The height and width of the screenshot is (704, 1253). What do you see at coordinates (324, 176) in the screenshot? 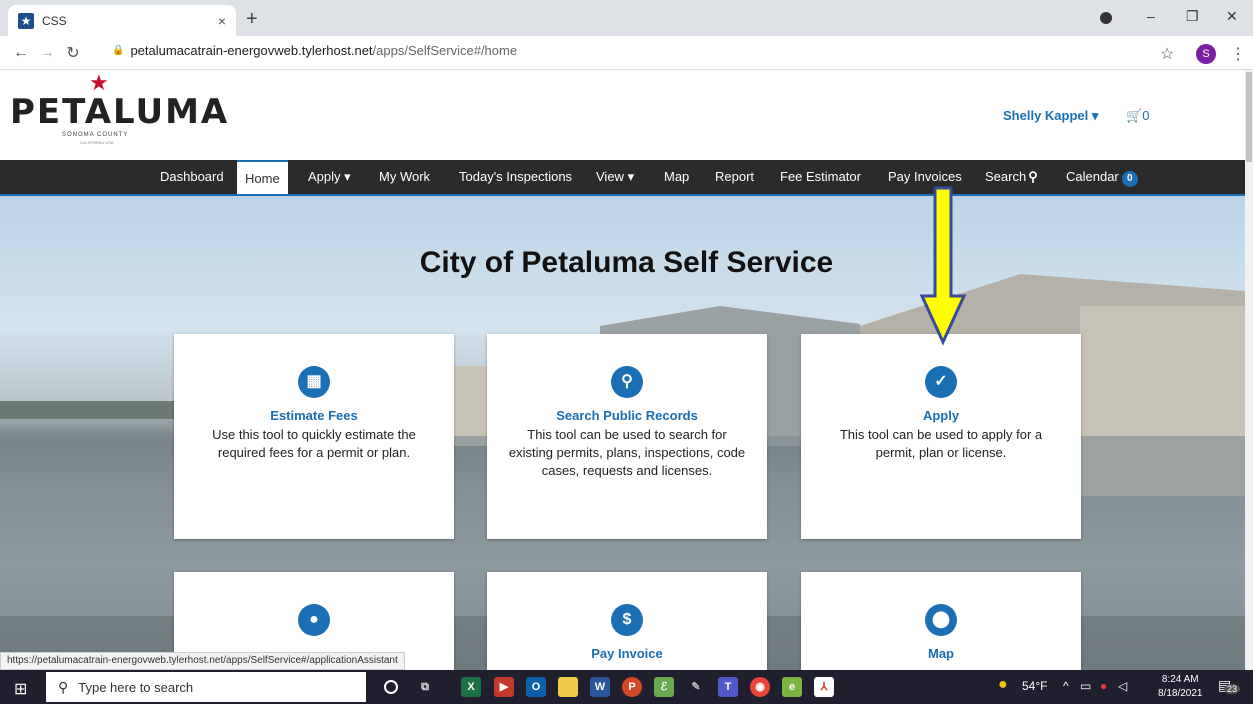
I see `nav-label: Apply` at bounding box center [324, 176].